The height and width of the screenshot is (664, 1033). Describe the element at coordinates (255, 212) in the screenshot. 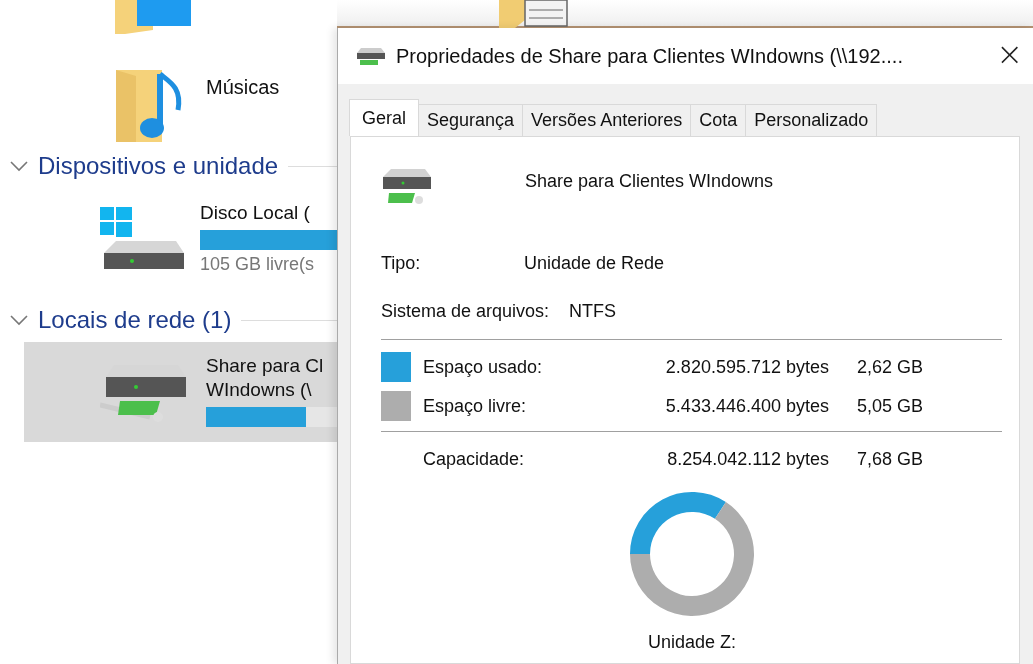

I see `drive-name: Disco Local (` at that location.